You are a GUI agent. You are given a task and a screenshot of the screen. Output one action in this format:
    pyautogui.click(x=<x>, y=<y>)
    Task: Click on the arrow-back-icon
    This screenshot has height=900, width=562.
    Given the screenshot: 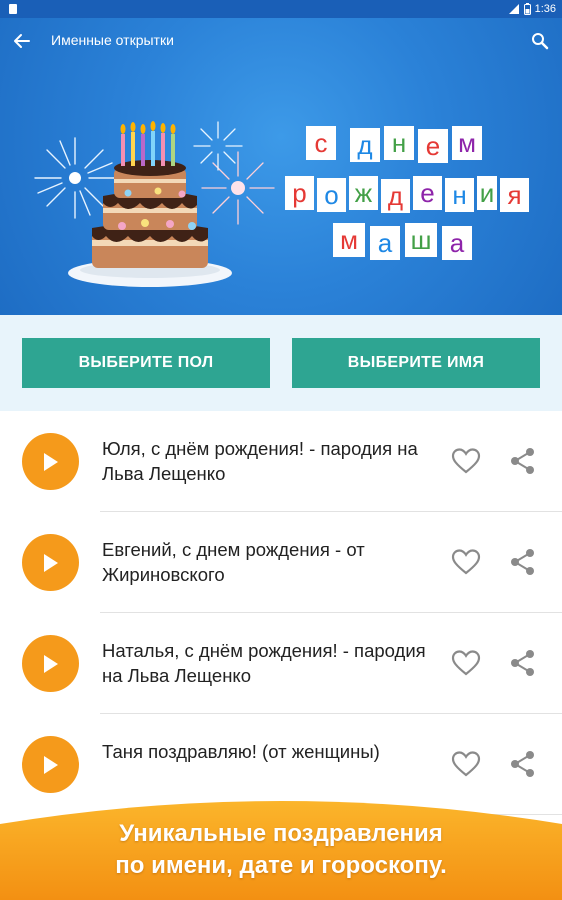 What is the action you would take?
    pyautogui.click(x=22, y=41)
    